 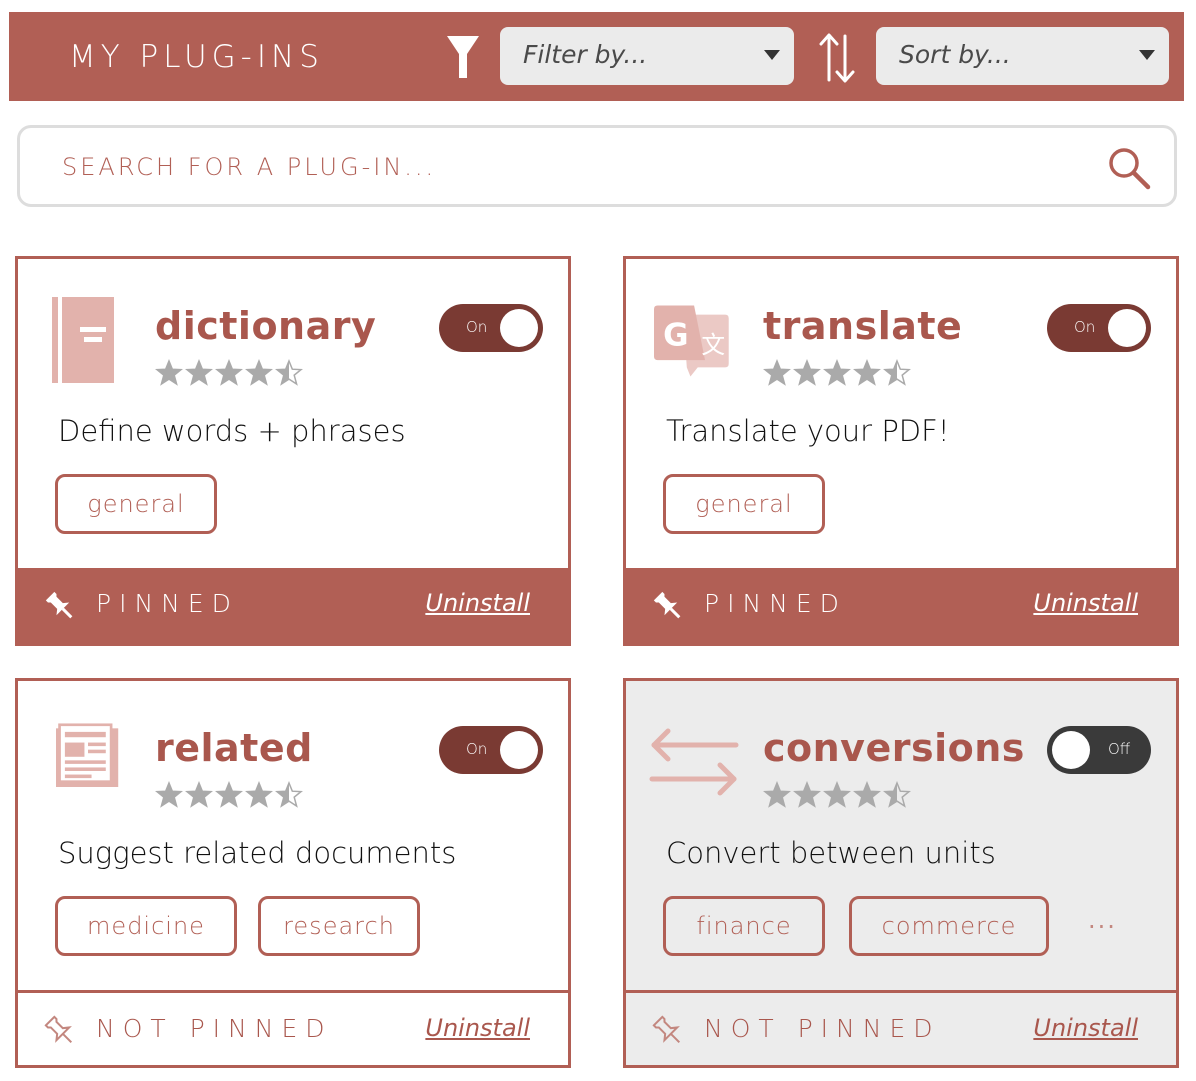 I want to click on tag-chip: research, so click(x=339, y=926).